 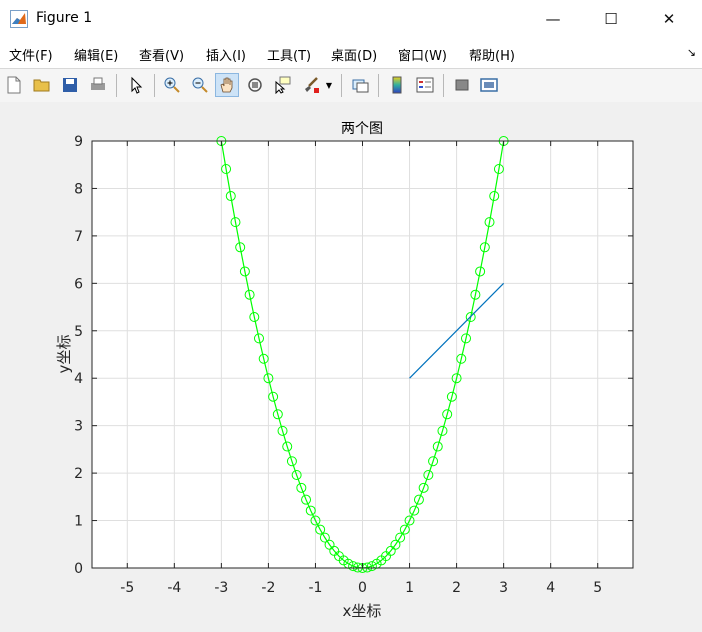 I want to click on x-tick-label: 0, so click(x=362, y=588).